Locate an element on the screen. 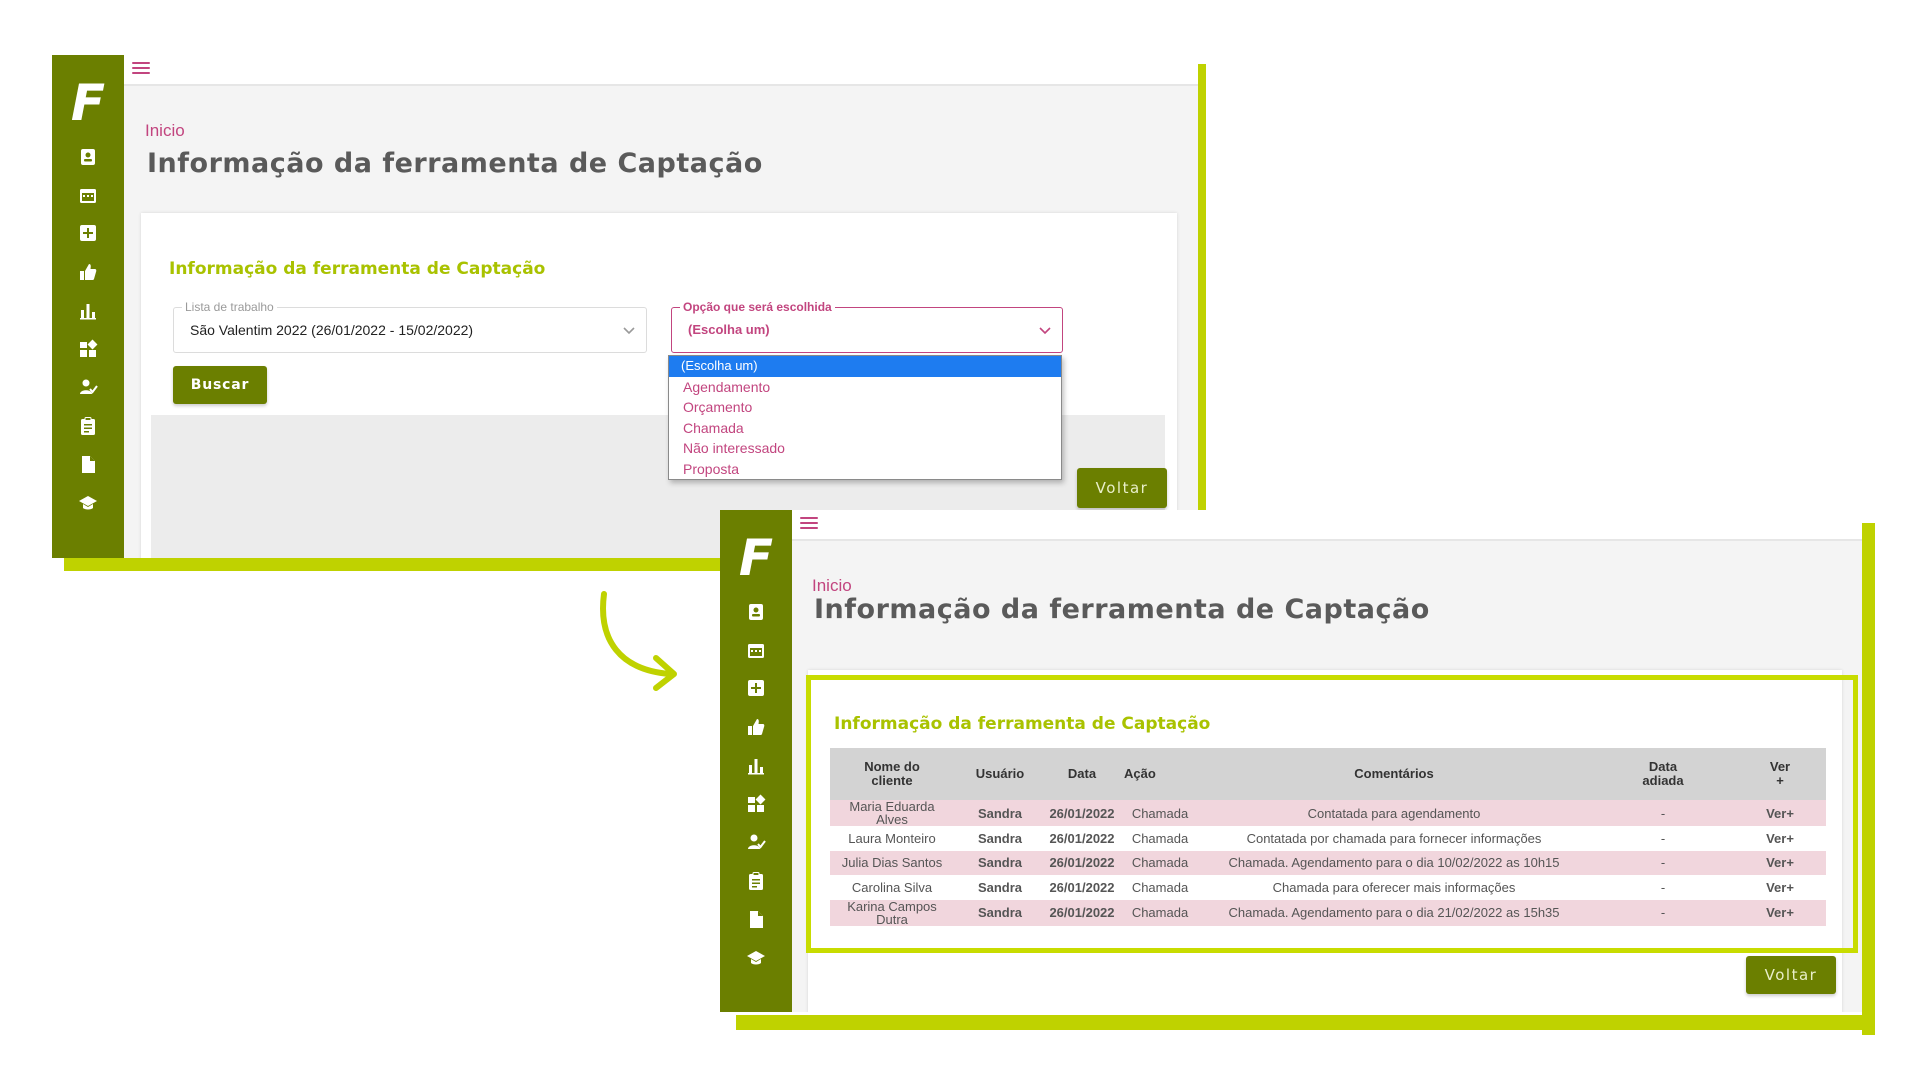  option-select-label: Opção que será escolhida is located at coordinates (757, 307).